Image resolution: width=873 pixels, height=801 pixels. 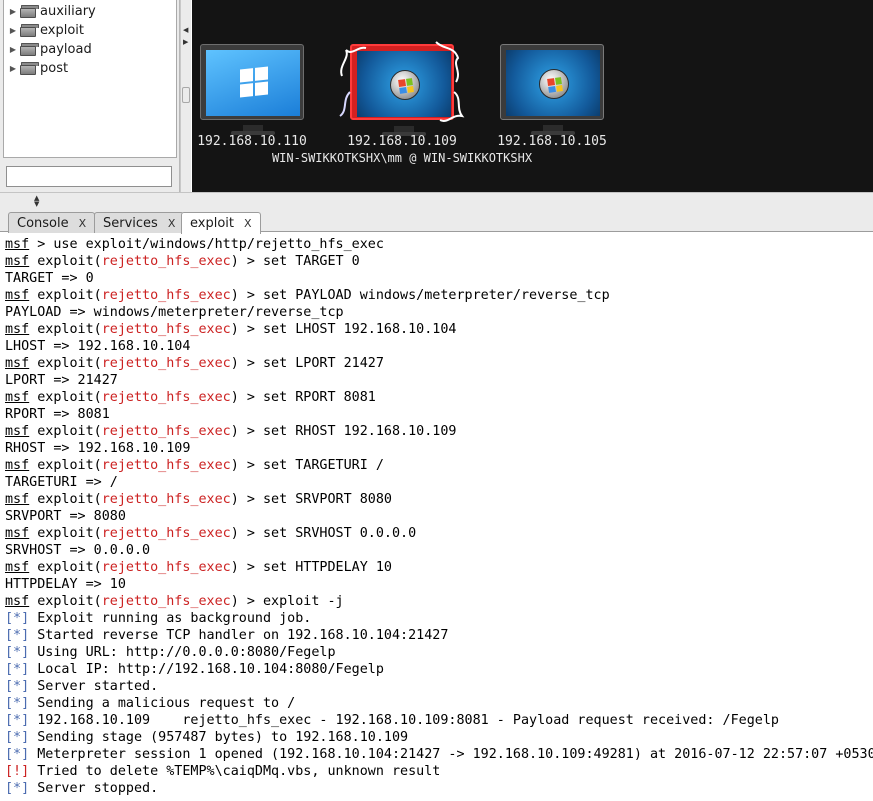 What do you see at coordinates (62, 30) in the screenshot?
I see `tree-item-label: exploit` at bounding box center [62, 30].